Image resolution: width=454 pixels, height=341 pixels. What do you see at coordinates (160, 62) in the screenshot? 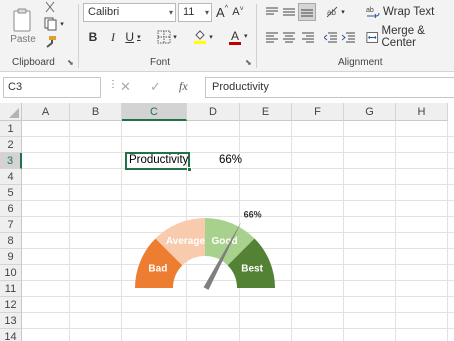
I see `font-group-label: Font` at bounding box center [160, 62].